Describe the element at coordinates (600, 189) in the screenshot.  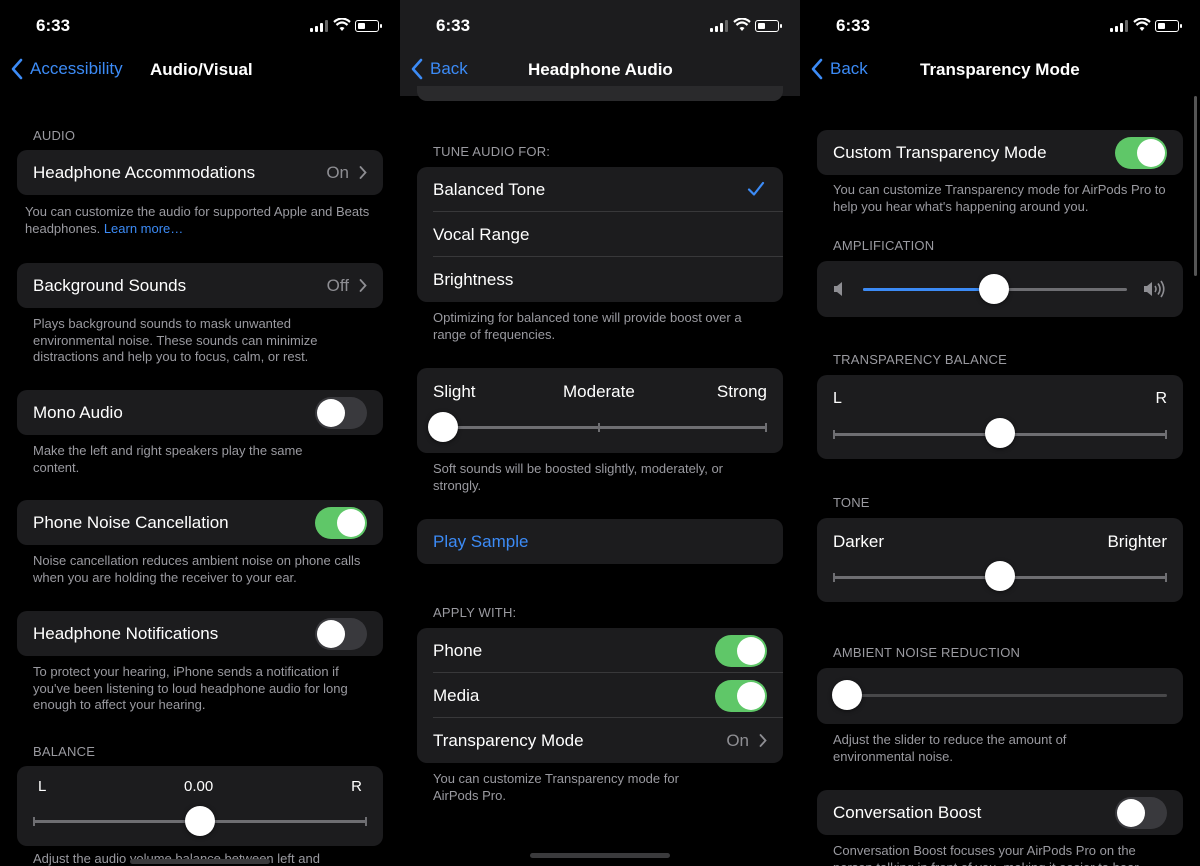
I see `tune-option-balanced: Balanced Tone` at that location.